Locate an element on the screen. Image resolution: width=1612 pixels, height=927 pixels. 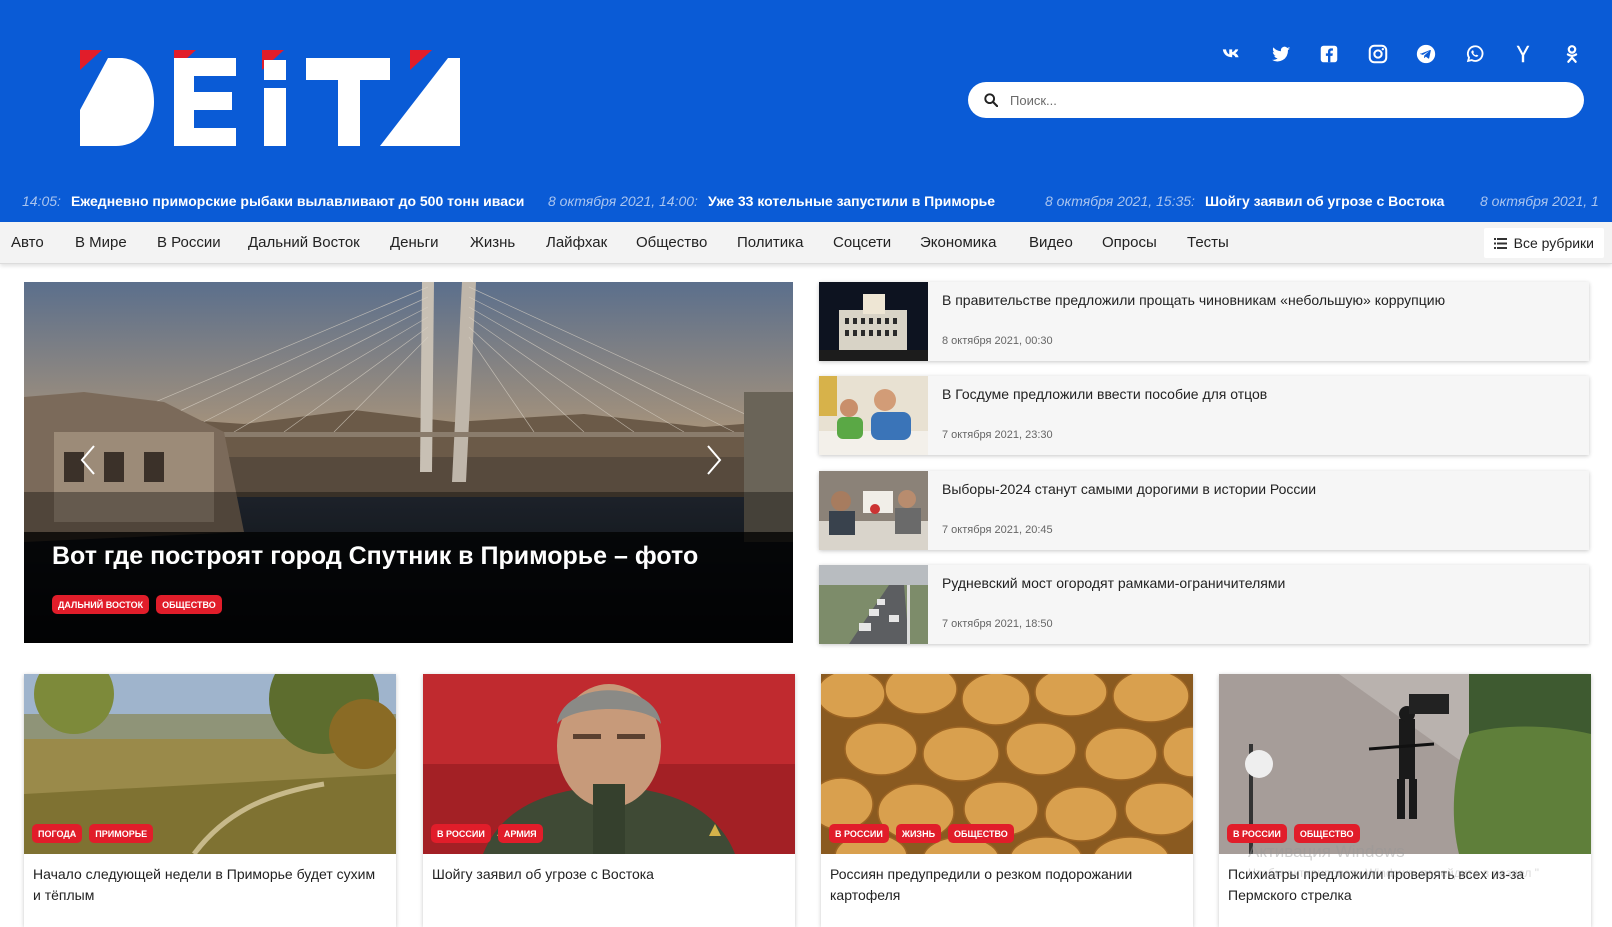
card-tags: в россии жизнь общество is located at coordinates (925, 833).